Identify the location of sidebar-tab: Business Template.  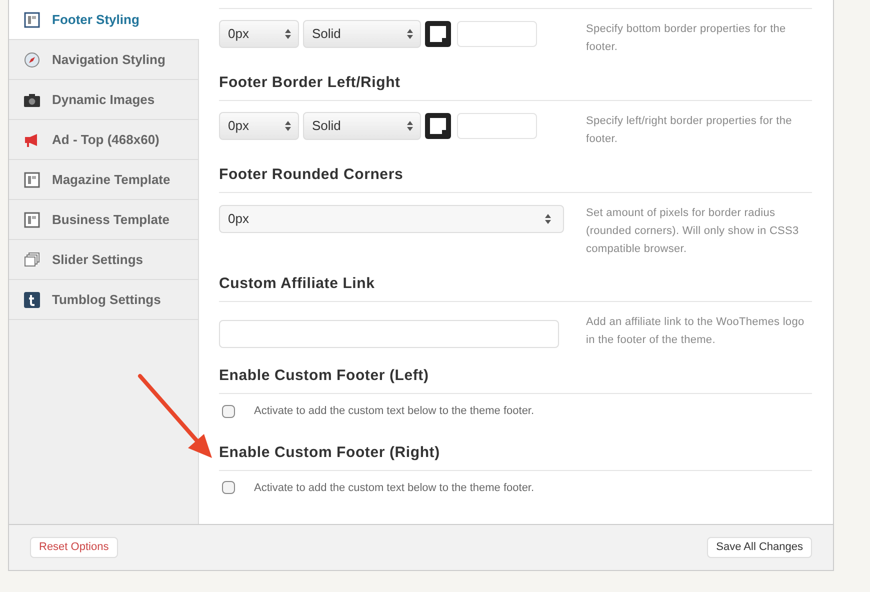
(103, 220).